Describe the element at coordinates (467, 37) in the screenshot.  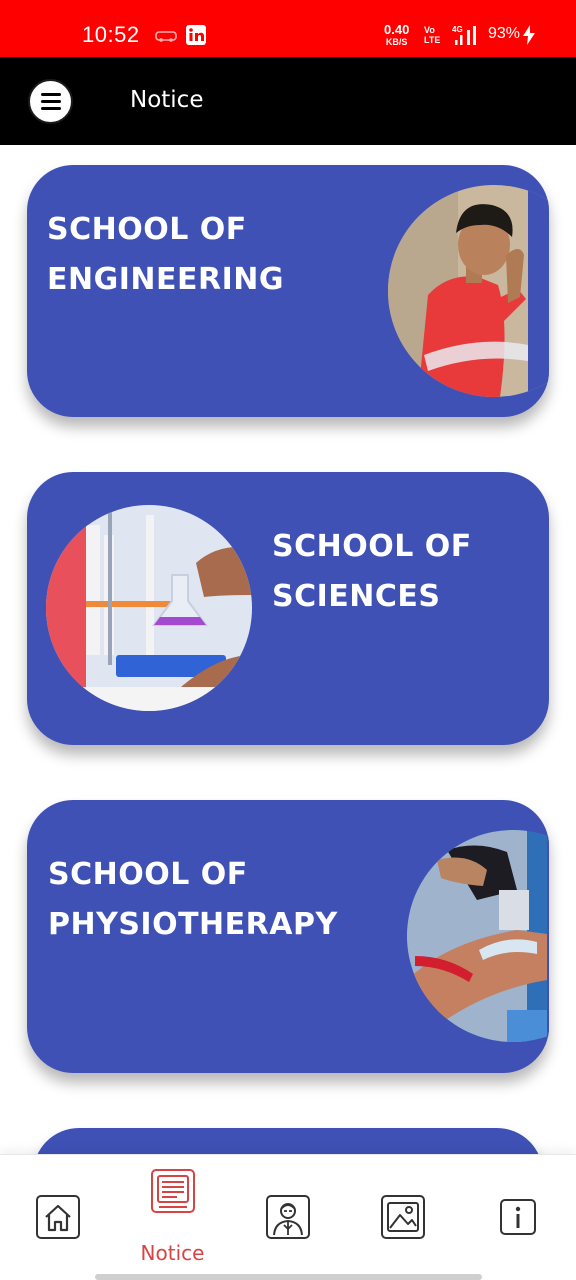
I see `signal-icon: 4G` at that location.